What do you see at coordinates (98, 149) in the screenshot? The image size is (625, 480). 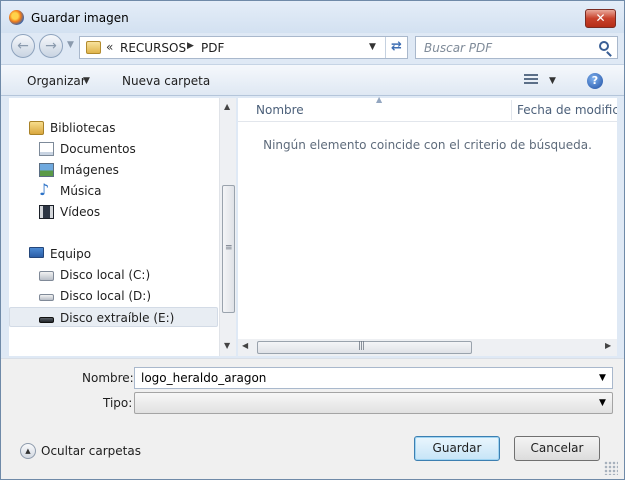 I see `nav-item-label: Documentos` at bounding box center [98, 149].